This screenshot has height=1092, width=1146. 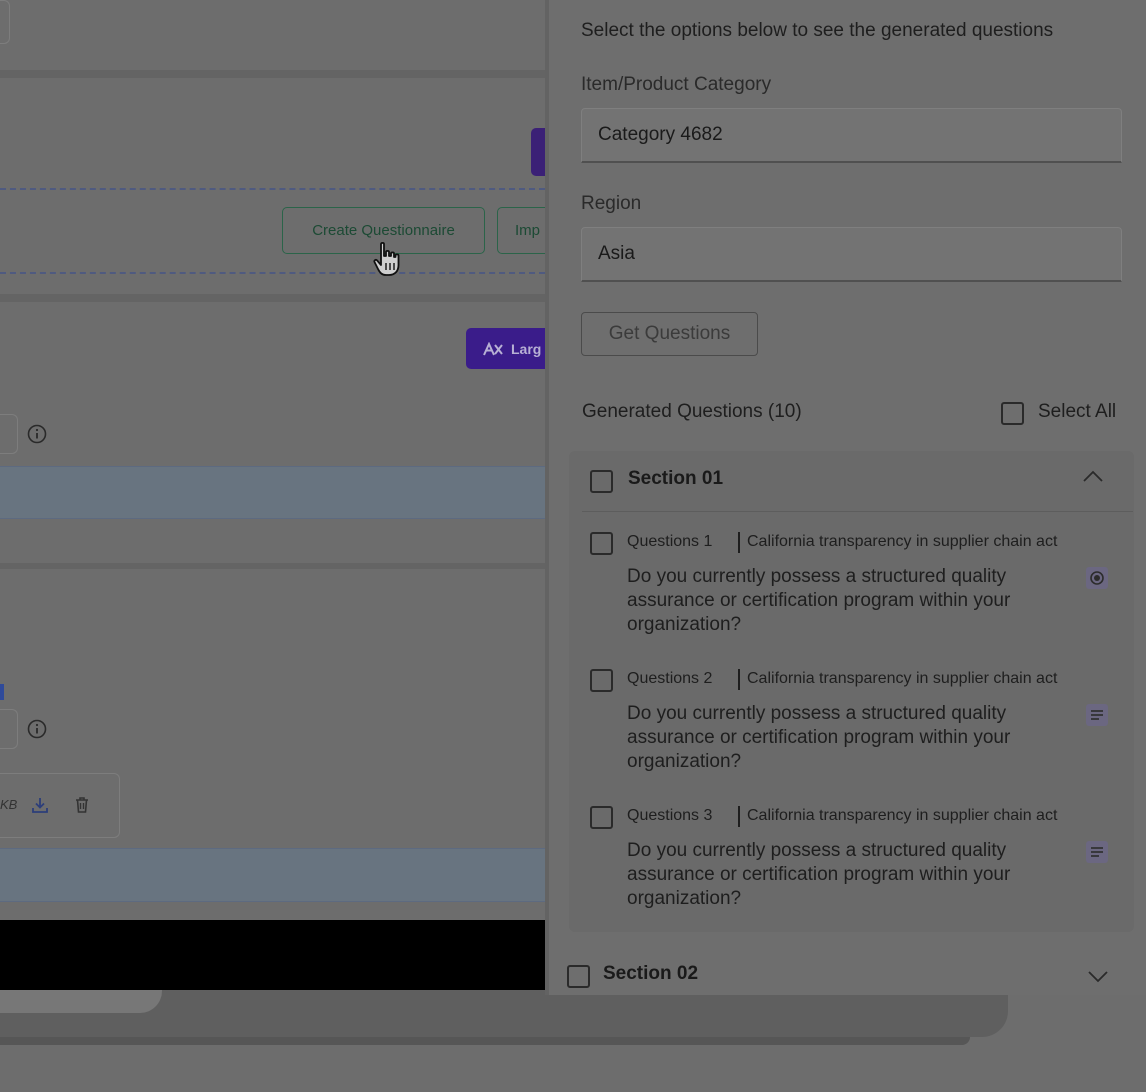 What do you see at coordinates (676, 84) in the screenshot?
I see `category-field-label: Item/Product Category` at bounding box center [676, 84].